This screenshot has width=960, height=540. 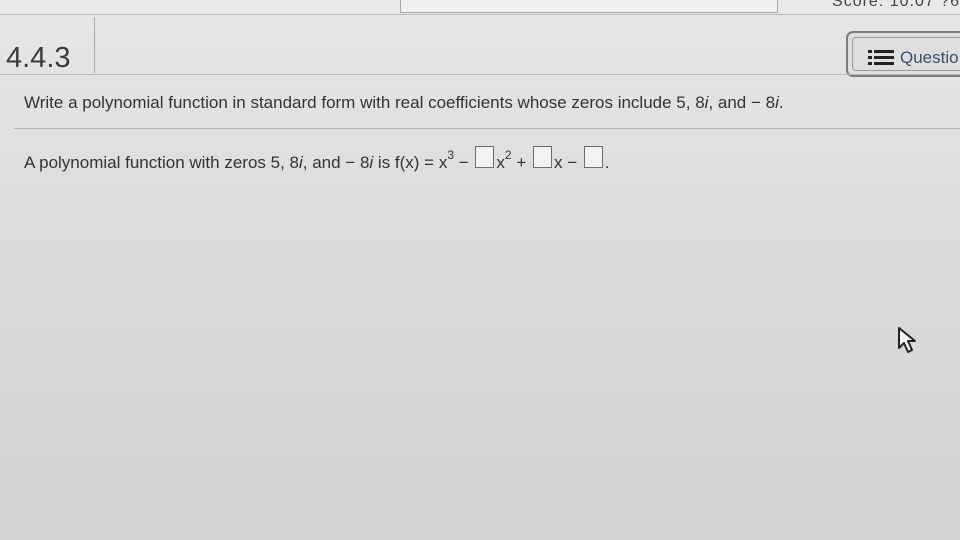 I want to click on x-squared-var: x, so click(x=500, y=162).